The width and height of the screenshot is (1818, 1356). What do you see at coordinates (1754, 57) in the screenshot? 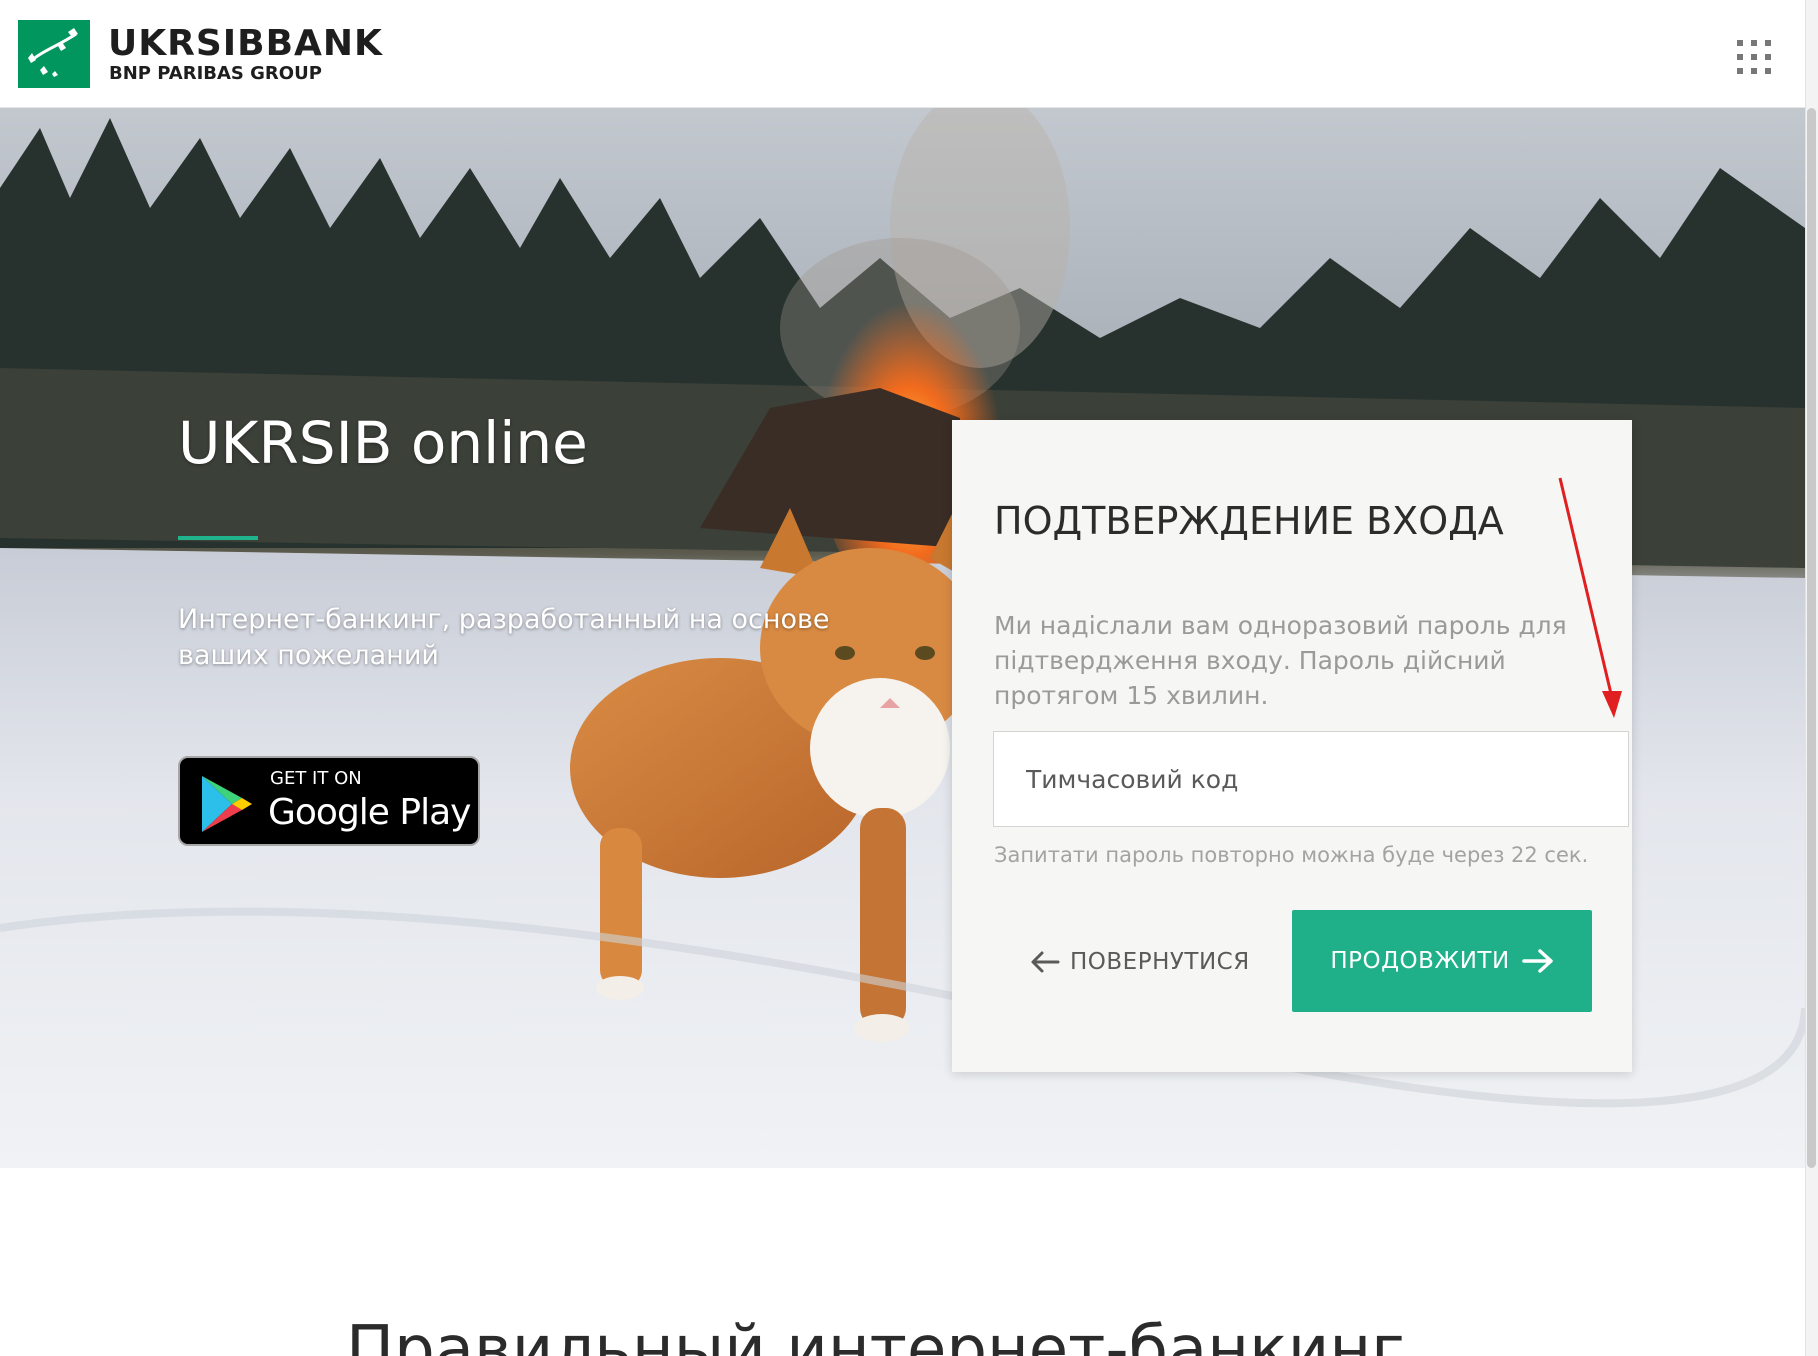
I see `grid-apps-icon` at bounding box center [1754, 57].